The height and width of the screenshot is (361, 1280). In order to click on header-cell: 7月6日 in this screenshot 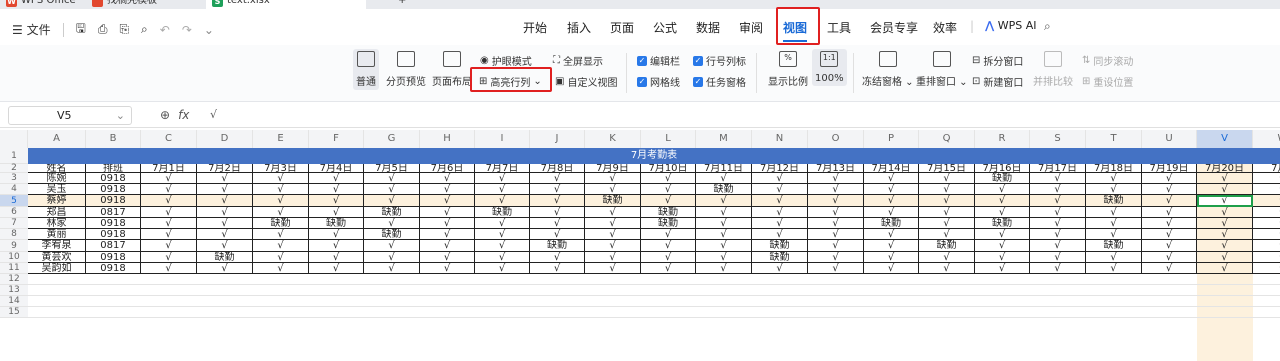, I will do `click(447, 168)`.